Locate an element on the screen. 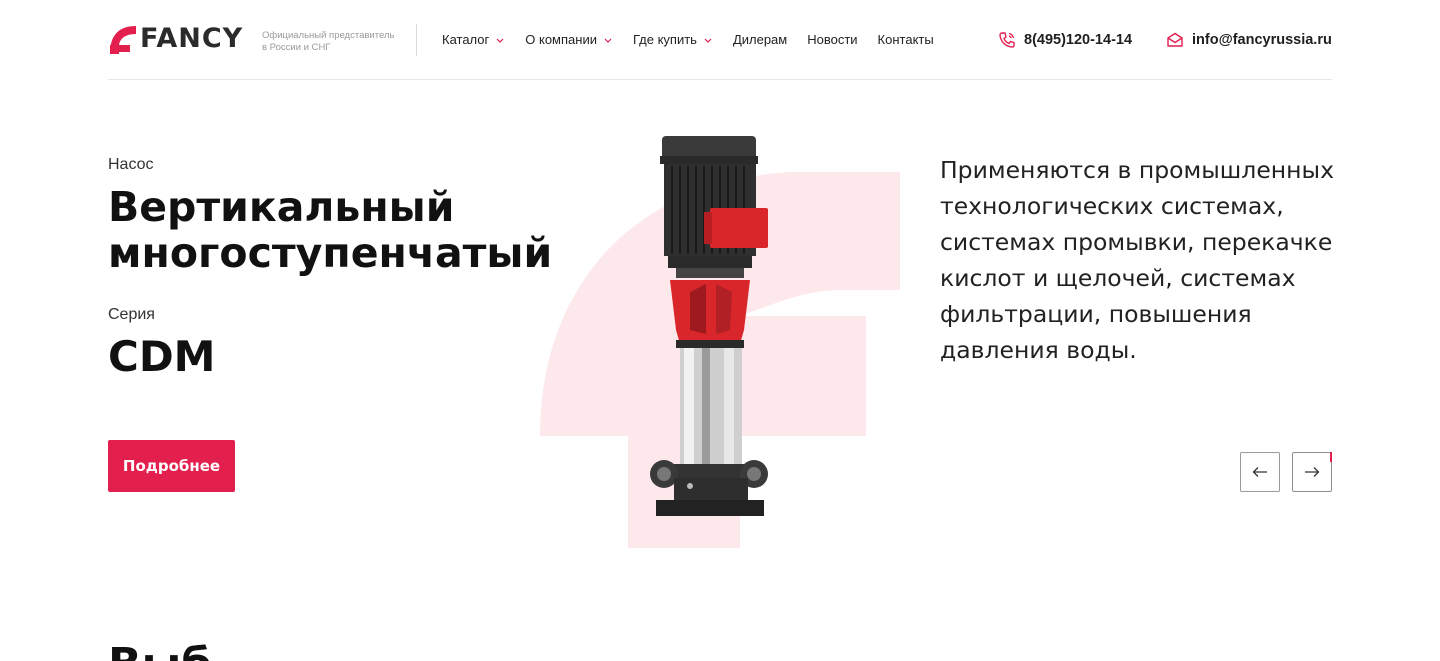  nav-item-label: Новости is located at coordinates (832, 39).